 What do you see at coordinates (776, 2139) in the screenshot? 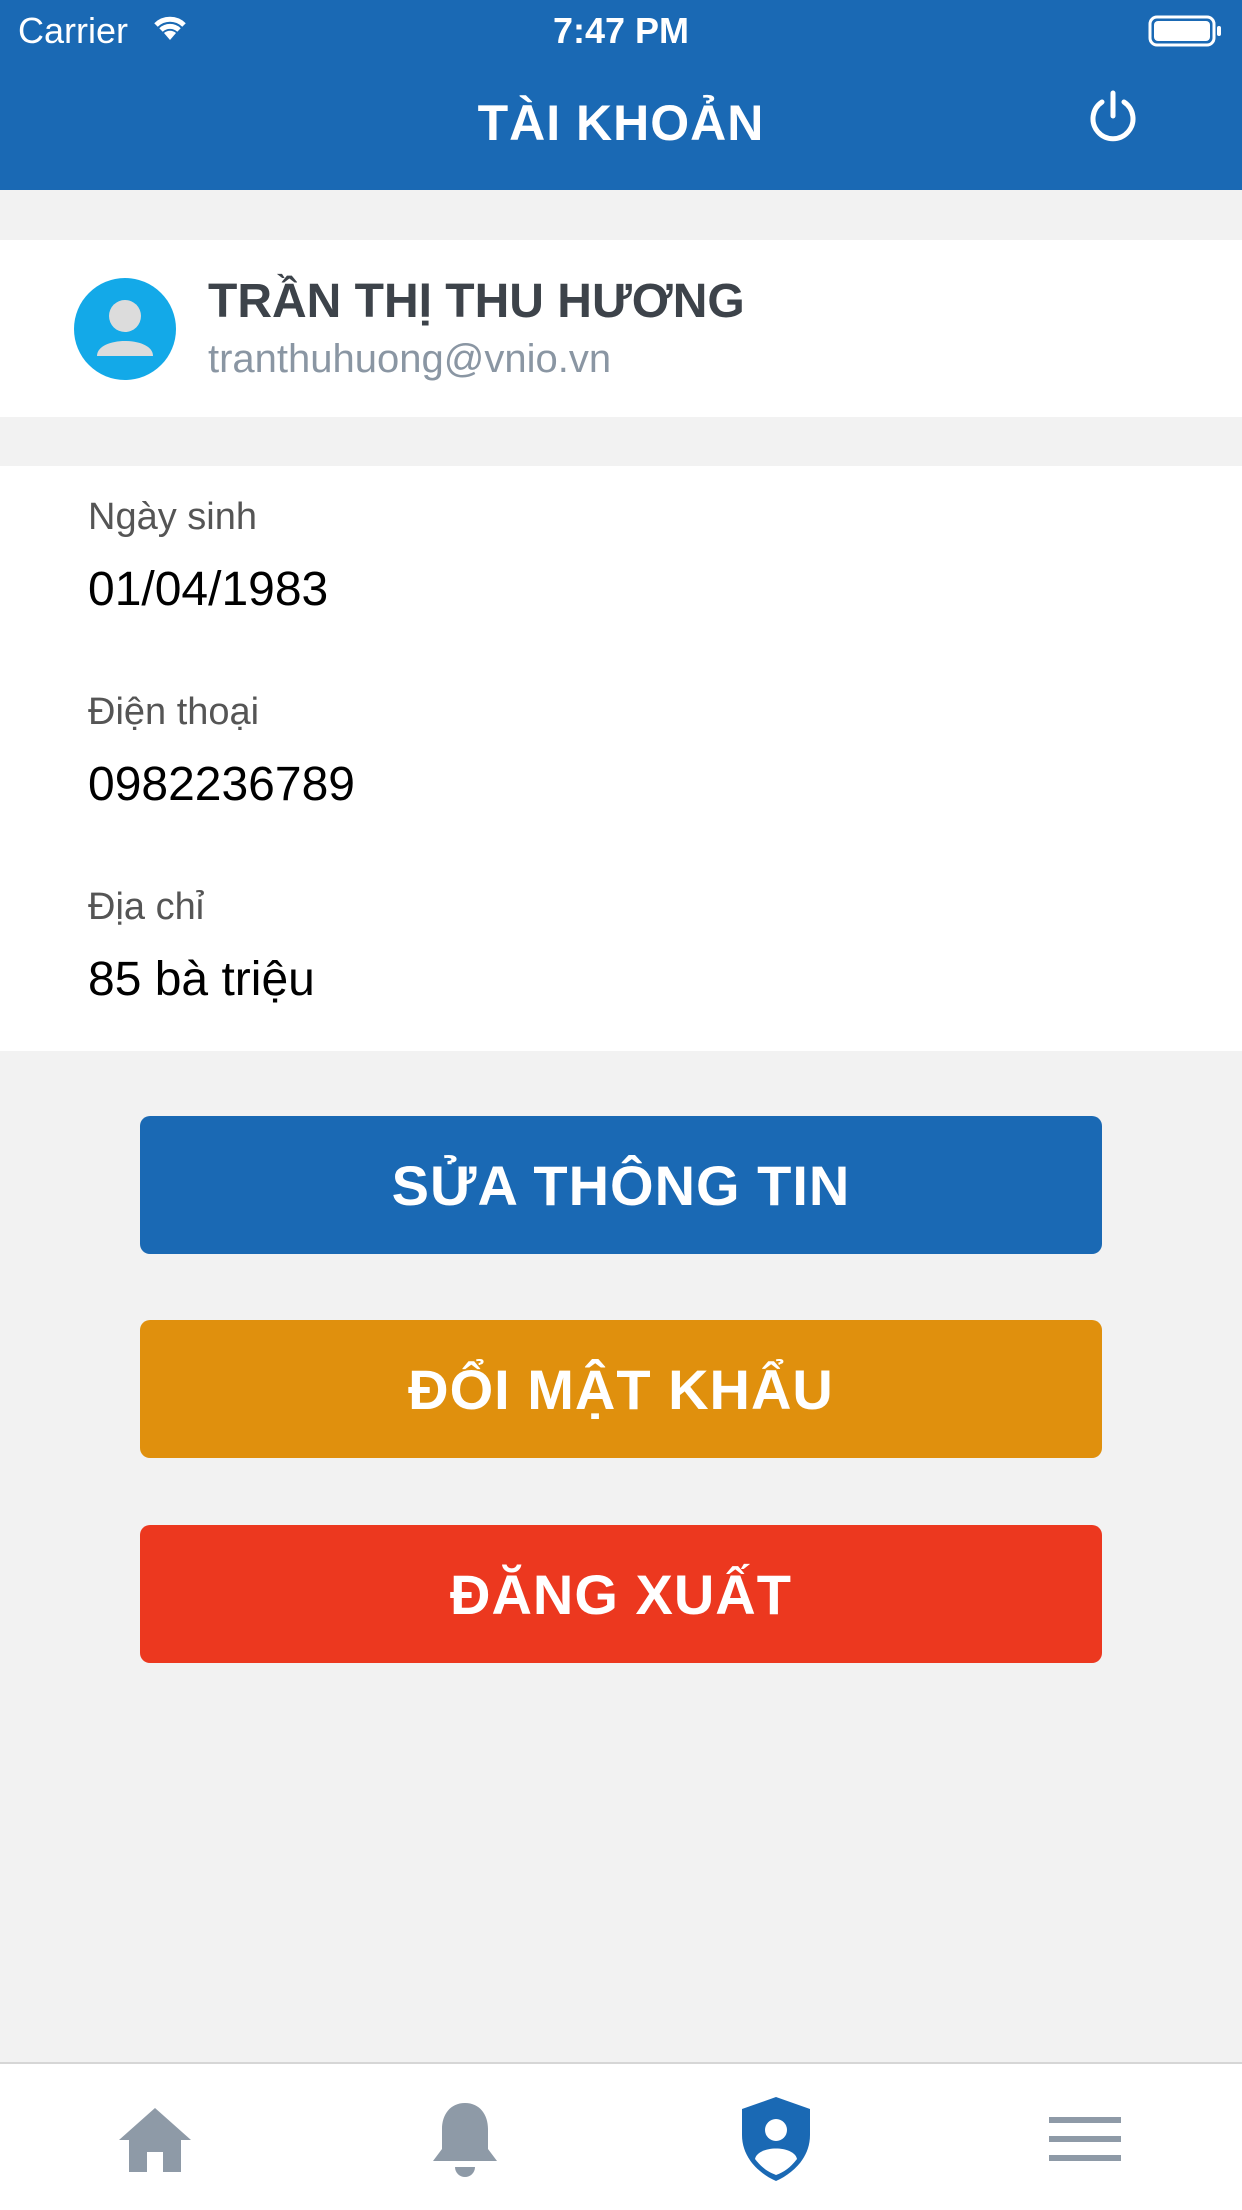
I see `shield-user-icon` at bounding box center [776, 2139].